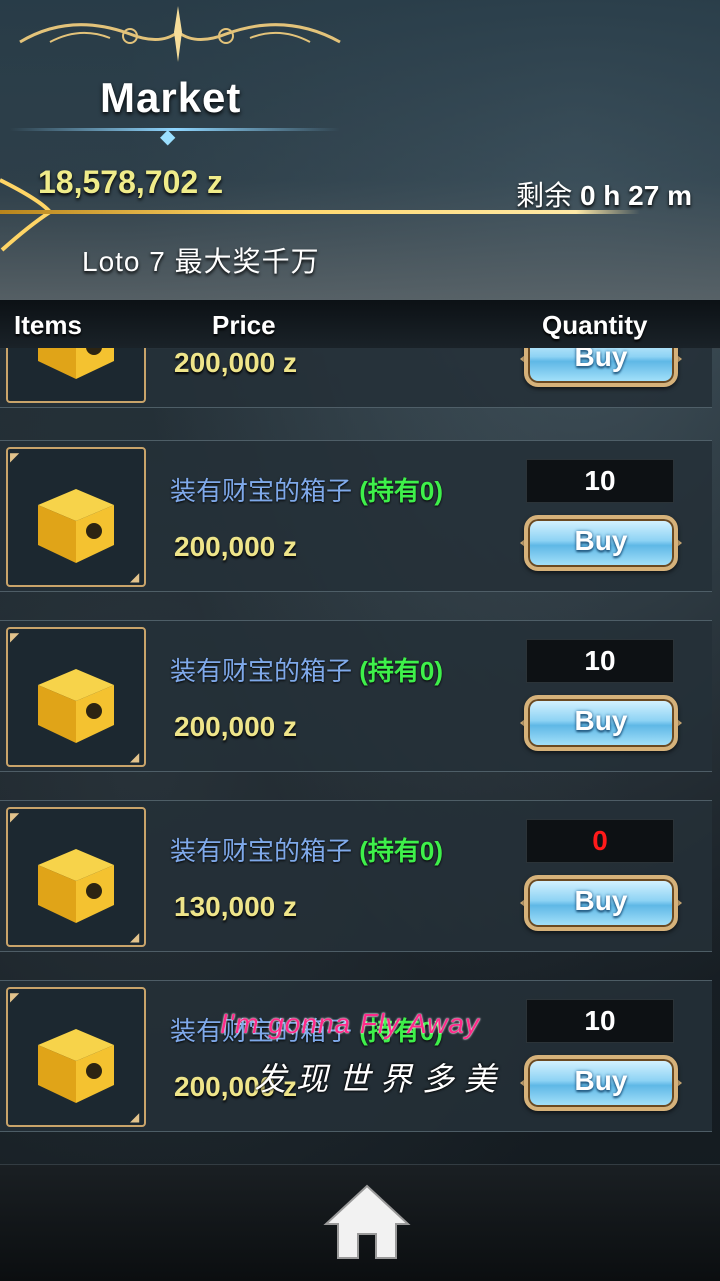  I want to click on money-balance: 18,578,702 z, so click(131, 182).